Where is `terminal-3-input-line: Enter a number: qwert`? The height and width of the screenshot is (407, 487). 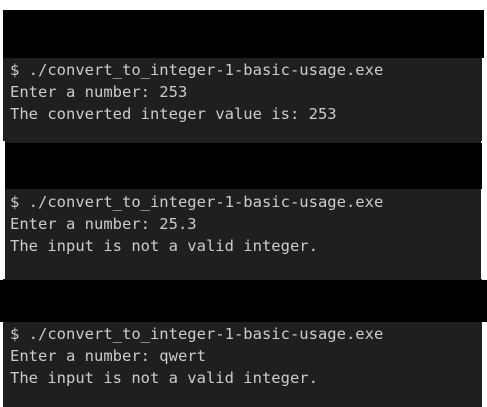 terminal-3-input-line: Enter a number: qwert is located at coordinates (108, 356).